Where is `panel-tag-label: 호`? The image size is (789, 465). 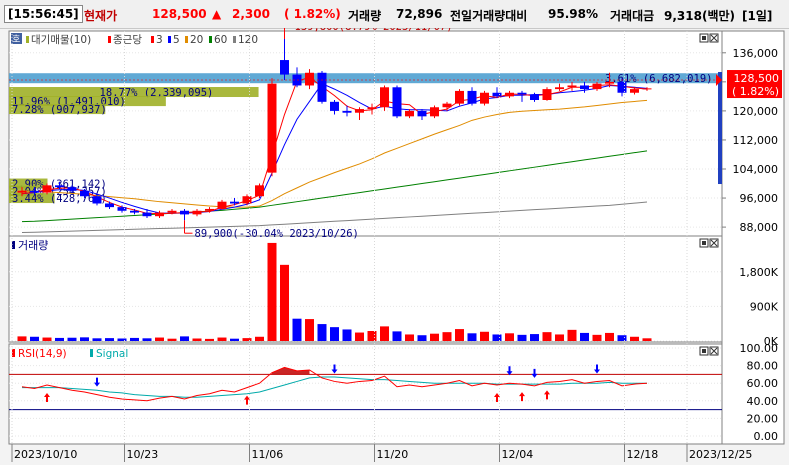
panel-tag-label: 호 is located at coordinates (16, 39).